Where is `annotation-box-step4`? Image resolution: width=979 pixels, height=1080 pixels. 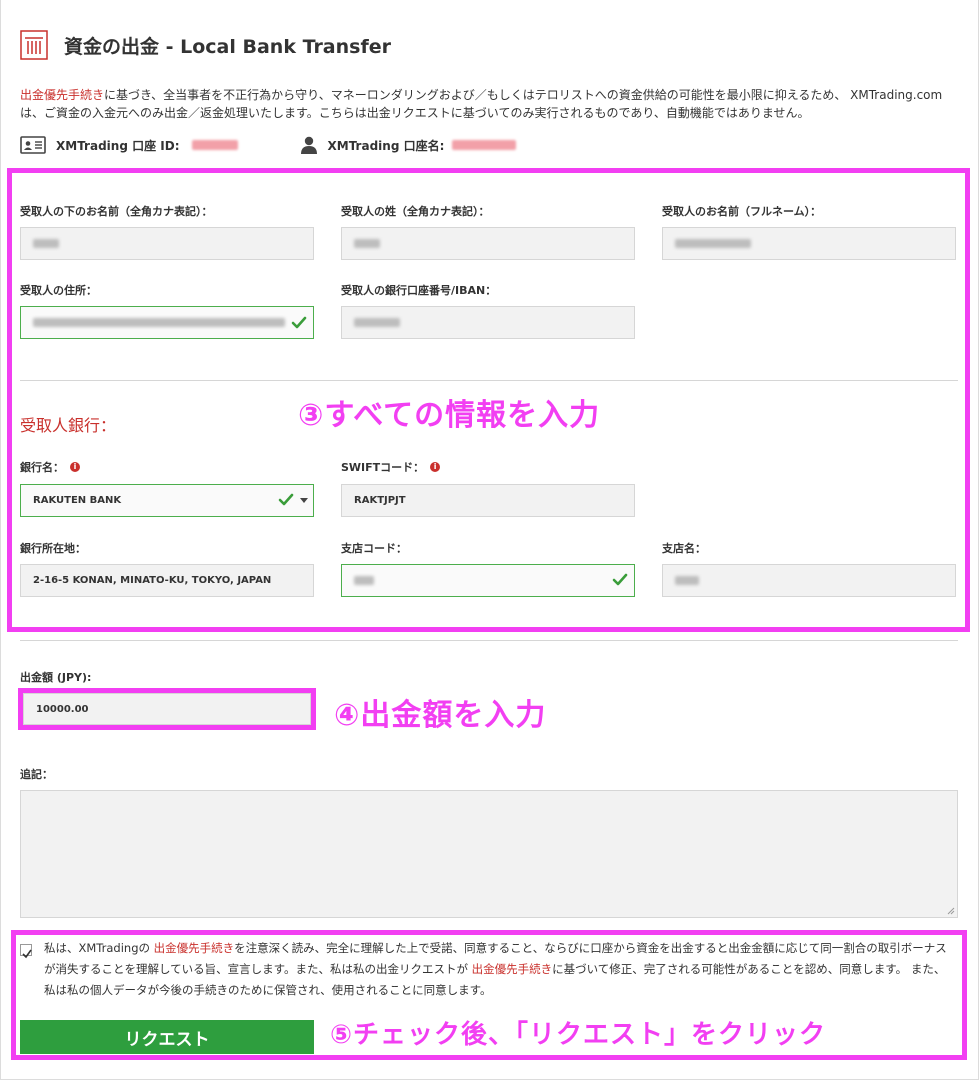
annotation-box-step4 is located at coordinates (167, 709).